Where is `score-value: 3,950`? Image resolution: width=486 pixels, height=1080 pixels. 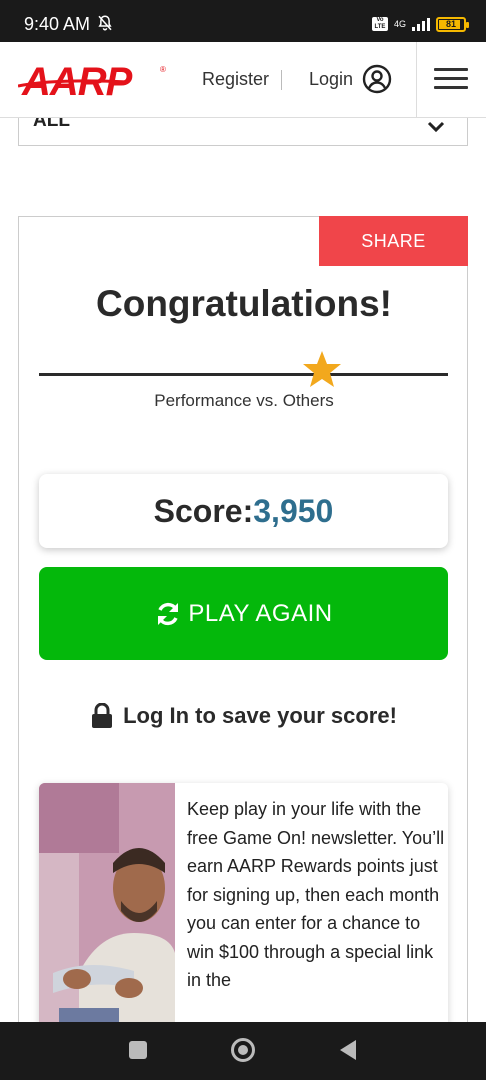
score-value: 3,950 is located at coordinates (293, 510).